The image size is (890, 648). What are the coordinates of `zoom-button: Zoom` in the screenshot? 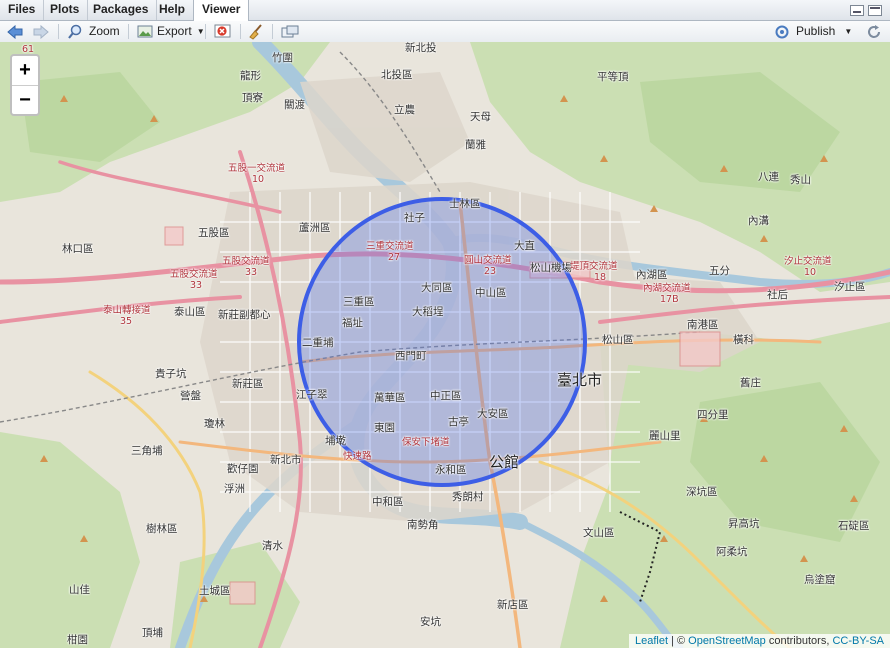 It's located at (93, 31).